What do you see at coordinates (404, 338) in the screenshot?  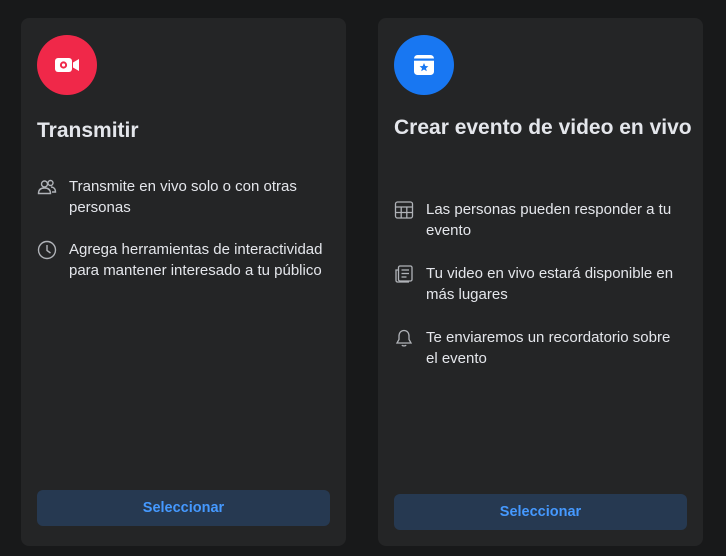 I see `bell-icon` at bounding box center [404, 338].